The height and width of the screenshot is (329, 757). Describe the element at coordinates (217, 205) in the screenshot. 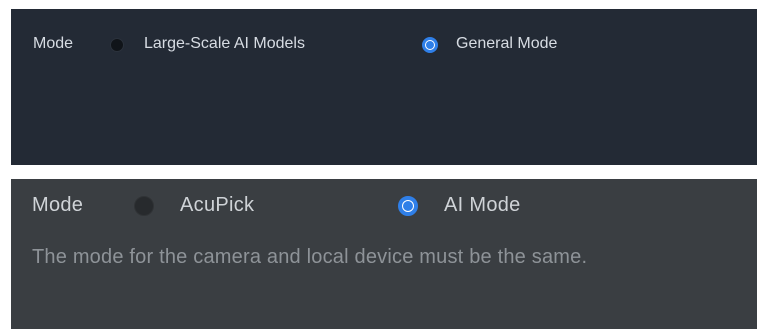

I see `acupick-label: AcuPick` at that location.